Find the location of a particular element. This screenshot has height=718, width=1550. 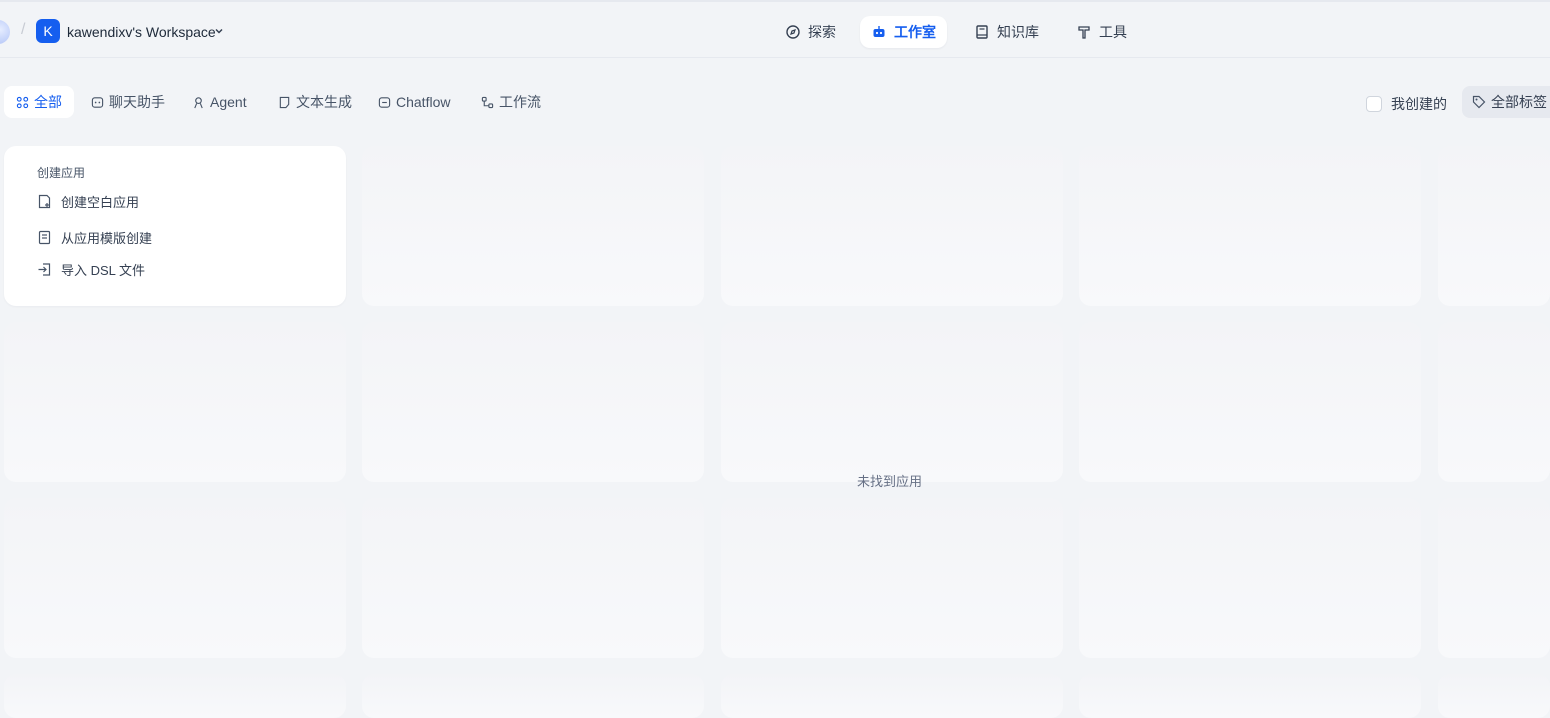

nav-knowledge-label: 知识库 is located at coordinates (1018, 32).